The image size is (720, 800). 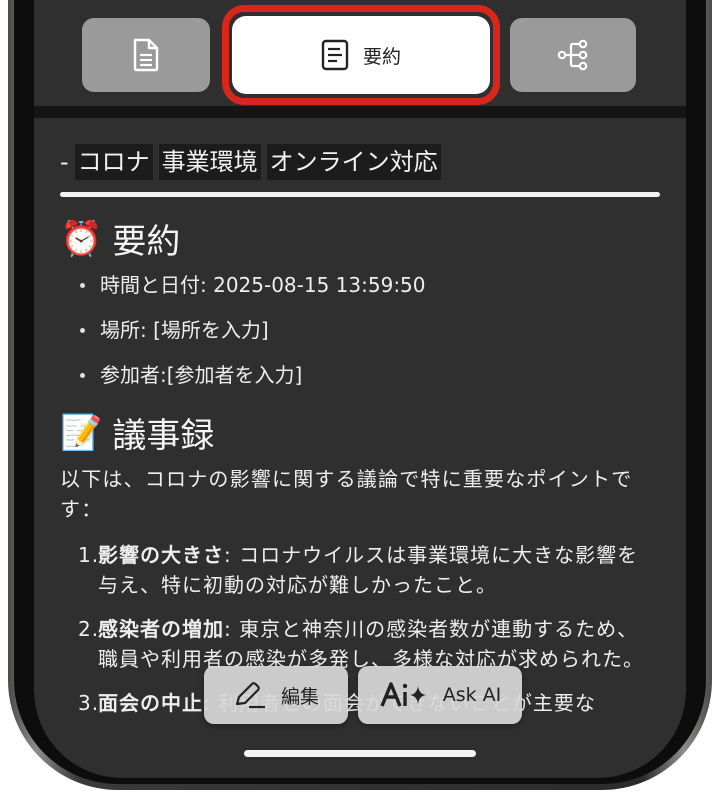 I want to click on tab-summary: 要約, so click(x=361, y=55).